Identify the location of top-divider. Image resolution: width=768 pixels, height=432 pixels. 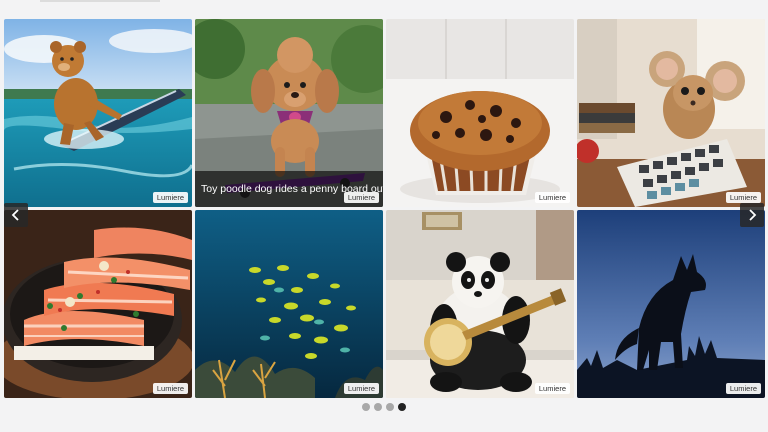
(100, 1).